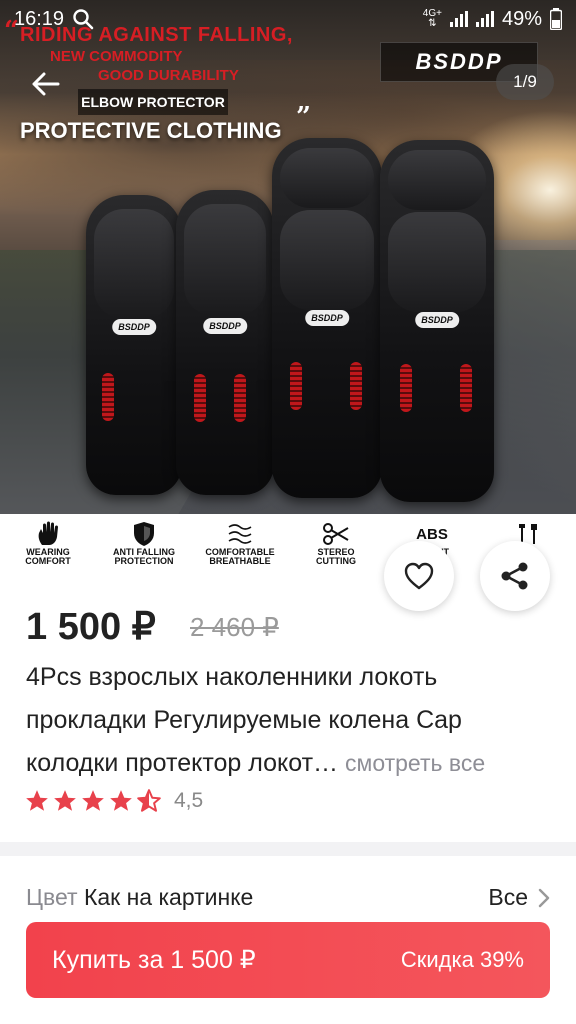 The height and width of the screenshot is (1024, 576). What do you see at coordinates (83, 19) in the screenshot?
I see `search-icon` at bounding box center [83, 19].